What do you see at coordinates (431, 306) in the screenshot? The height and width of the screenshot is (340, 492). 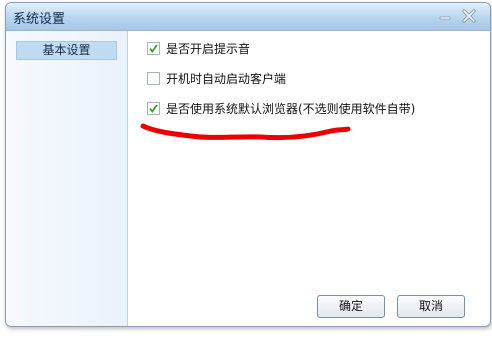 I see `cancel-button: 取消` at bounding box center [431, 306].